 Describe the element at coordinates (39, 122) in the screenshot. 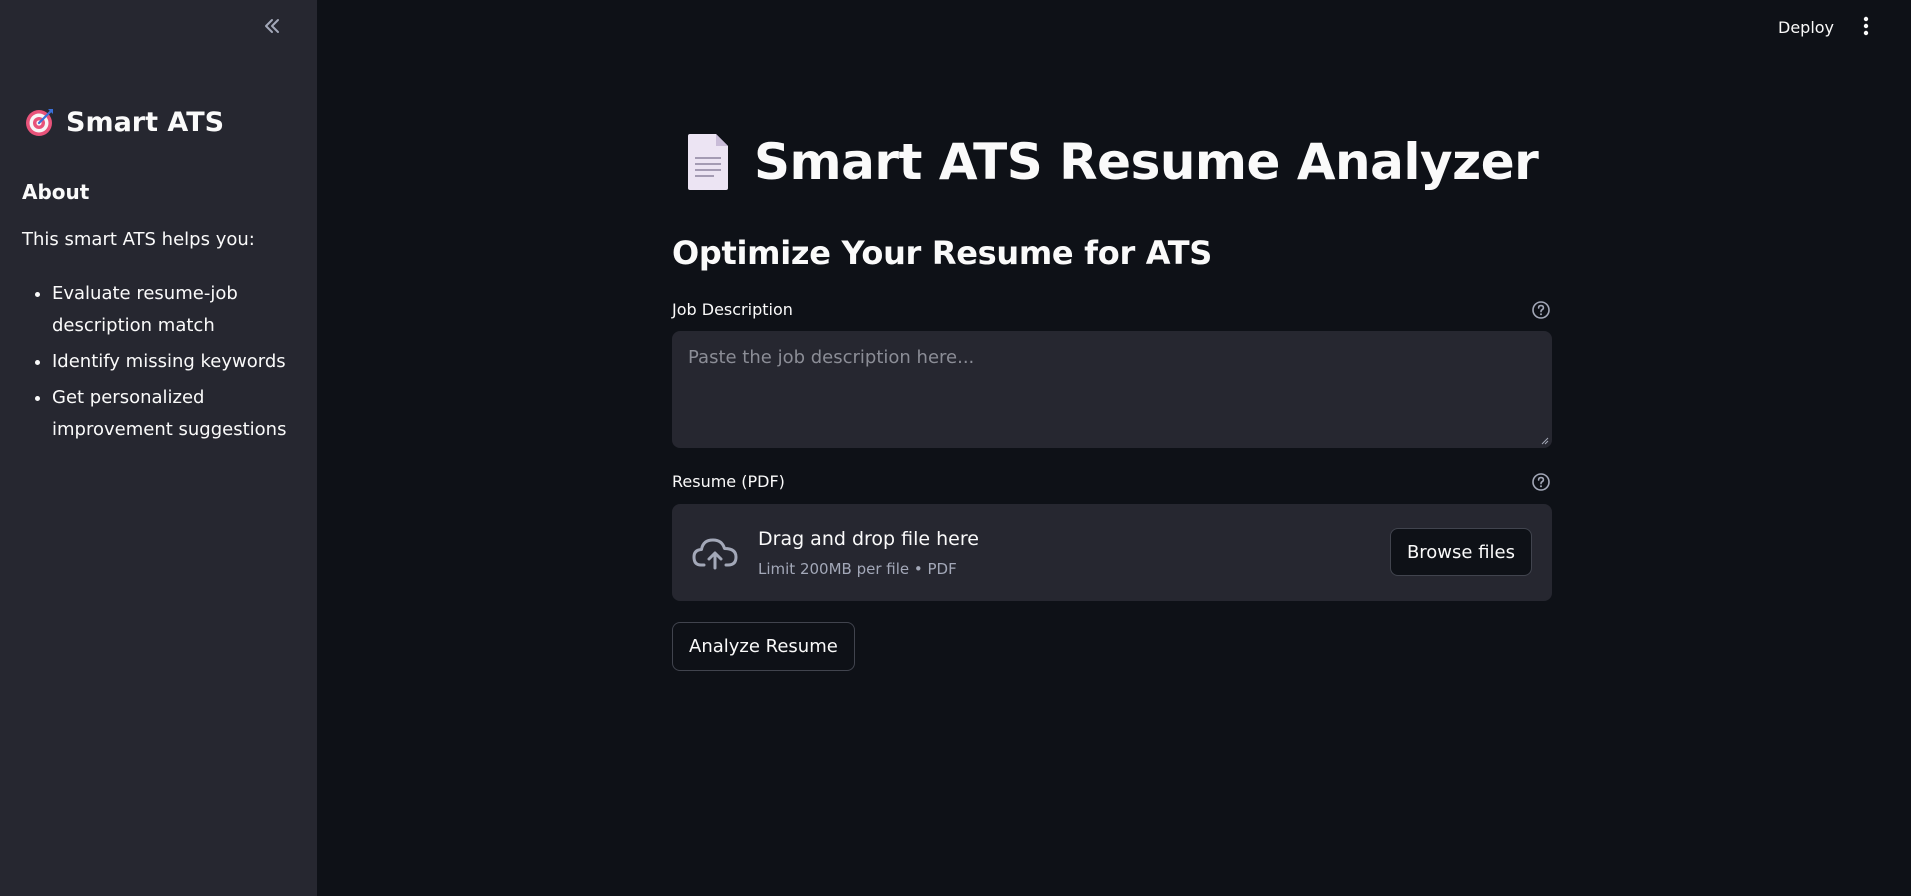

I see `target-icon` at that location.